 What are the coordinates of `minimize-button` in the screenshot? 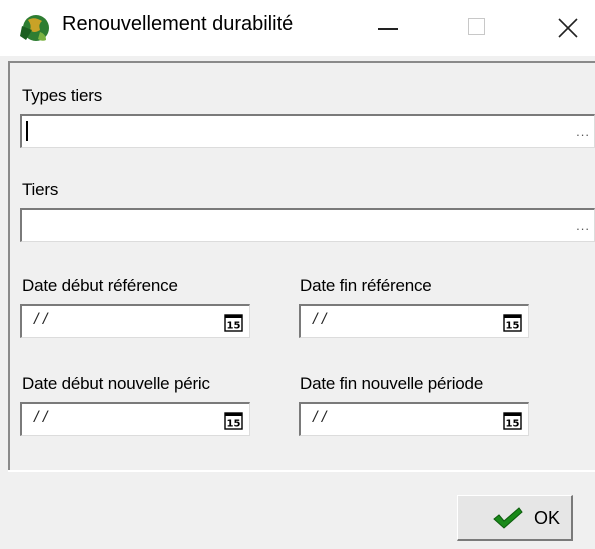 It's located at (388, 28).